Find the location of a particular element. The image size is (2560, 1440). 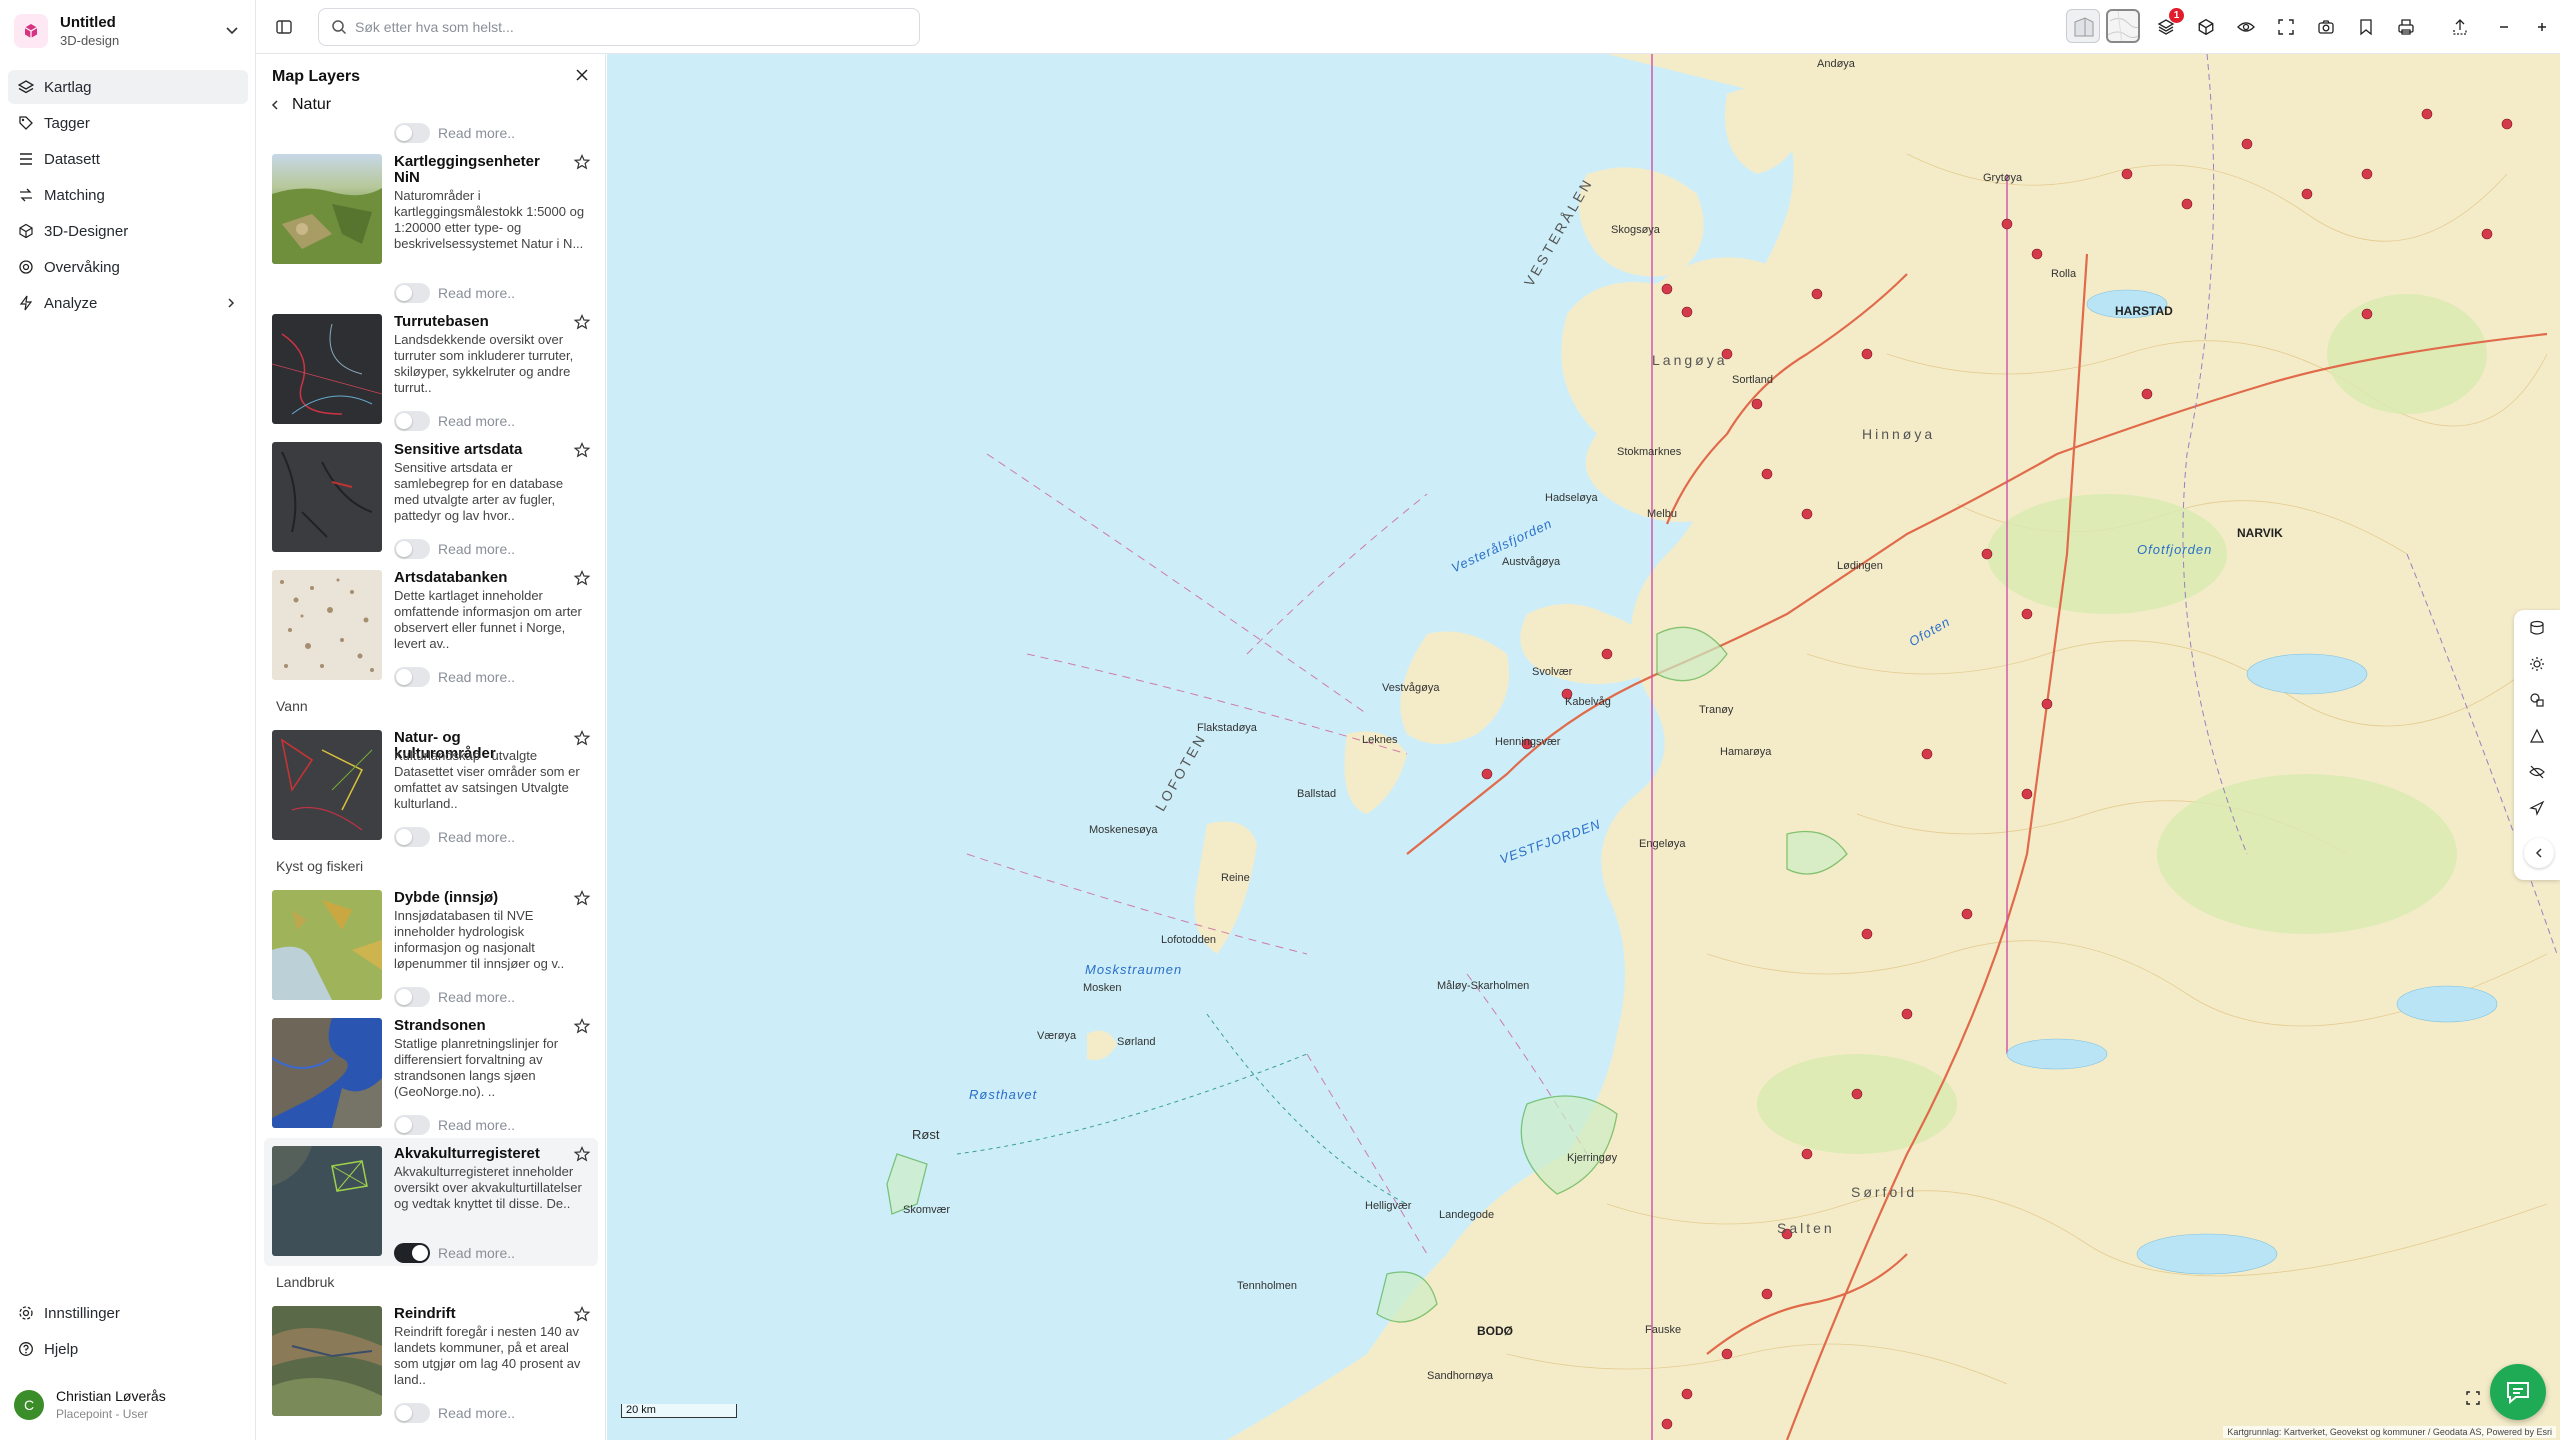

close-button is located at coordinates (582, 77).